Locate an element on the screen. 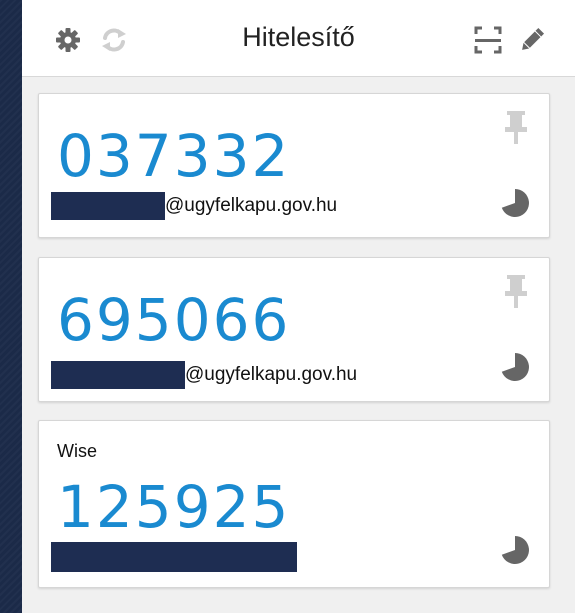 This screenshot has width=575, height=613. qr-scan-icon is located at coordinates (488, 40).